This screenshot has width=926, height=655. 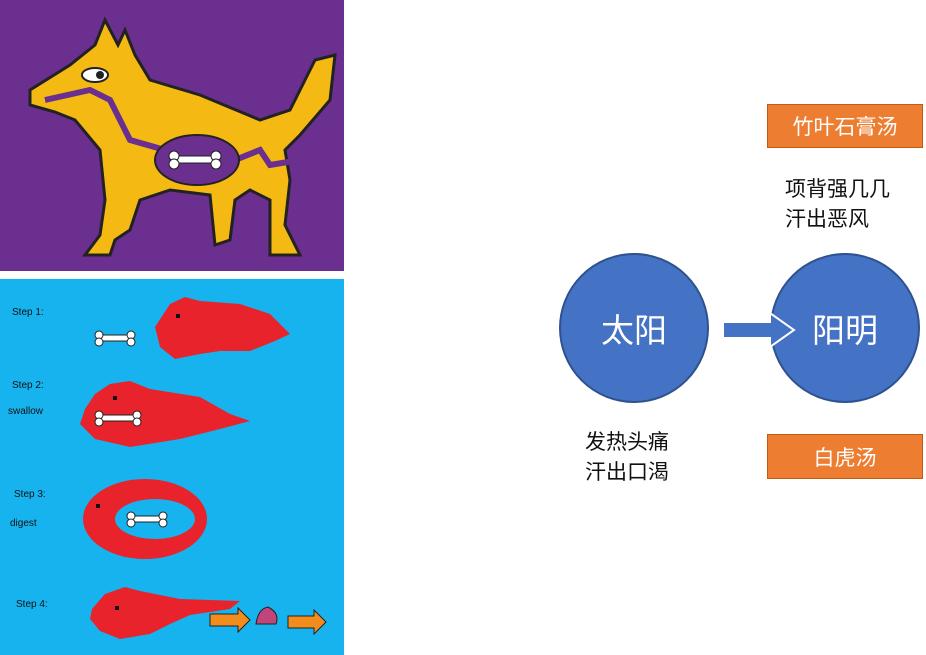 What do you see at coordinates (182, 136) in the screenshot?
I see `dog-drawing` at bounding box center [182, 136].